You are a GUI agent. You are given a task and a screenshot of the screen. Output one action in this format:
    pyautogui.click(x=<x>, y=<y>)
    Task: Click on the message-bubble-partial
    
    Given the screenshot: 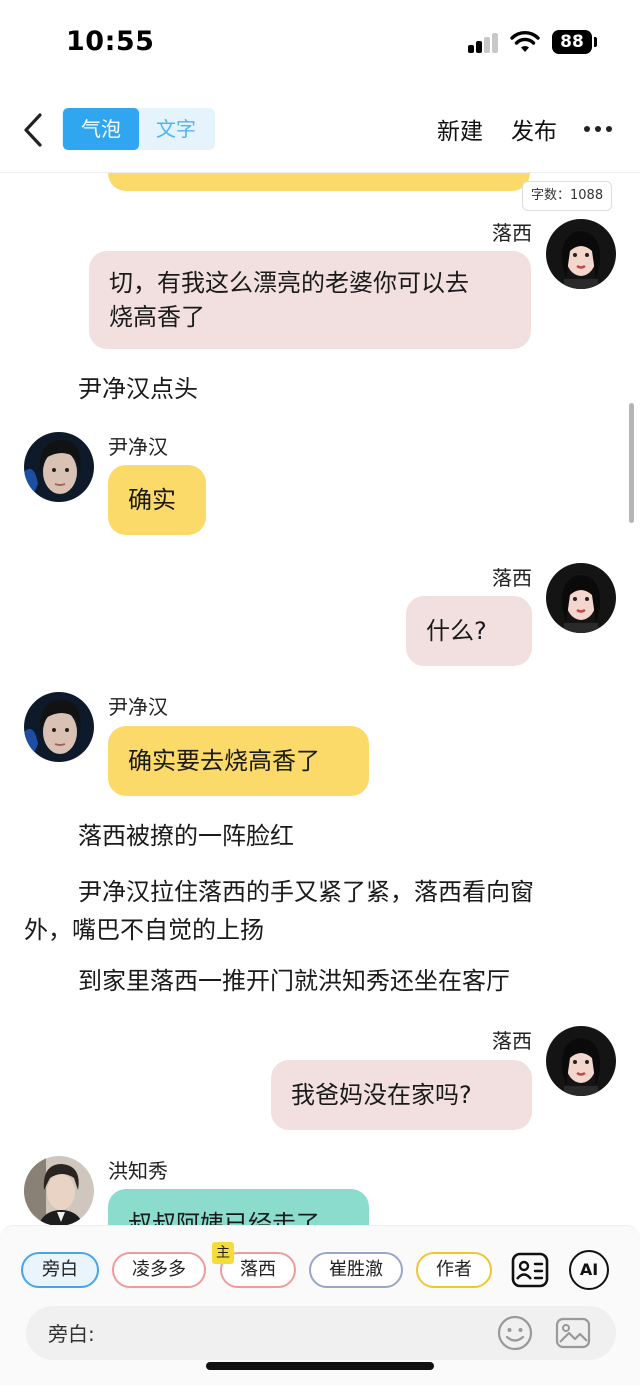 What is the action you would take?
    pyautogui.click(x=319, y=182)
    